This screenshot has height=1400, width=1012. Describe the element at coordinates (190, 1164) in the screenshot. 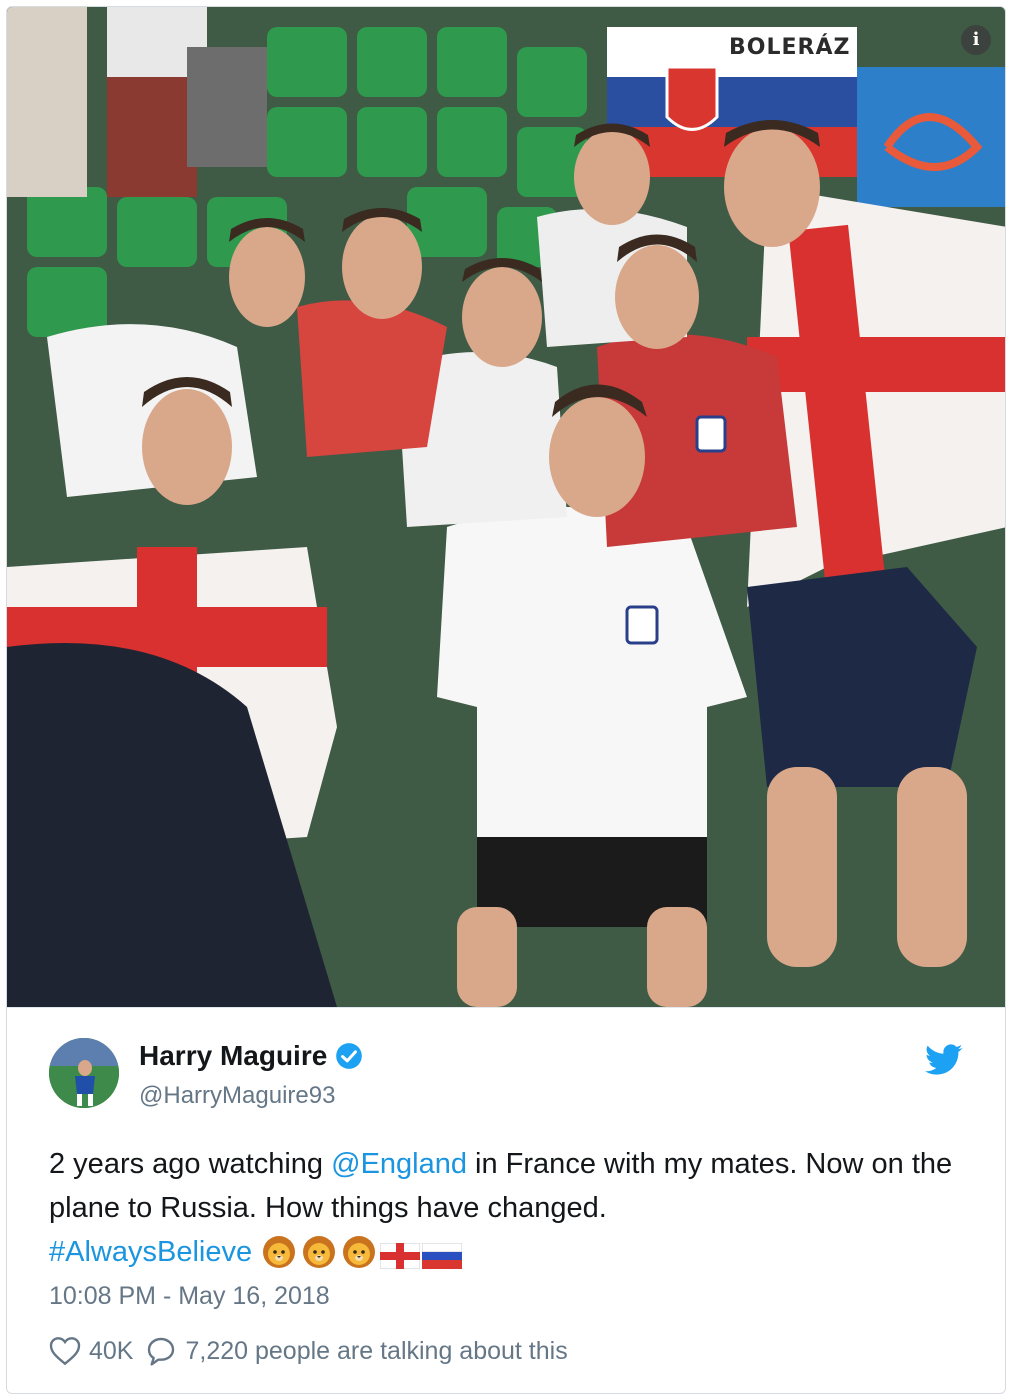

I see `tweet-text-part1: 2 years ago watching` at that location.